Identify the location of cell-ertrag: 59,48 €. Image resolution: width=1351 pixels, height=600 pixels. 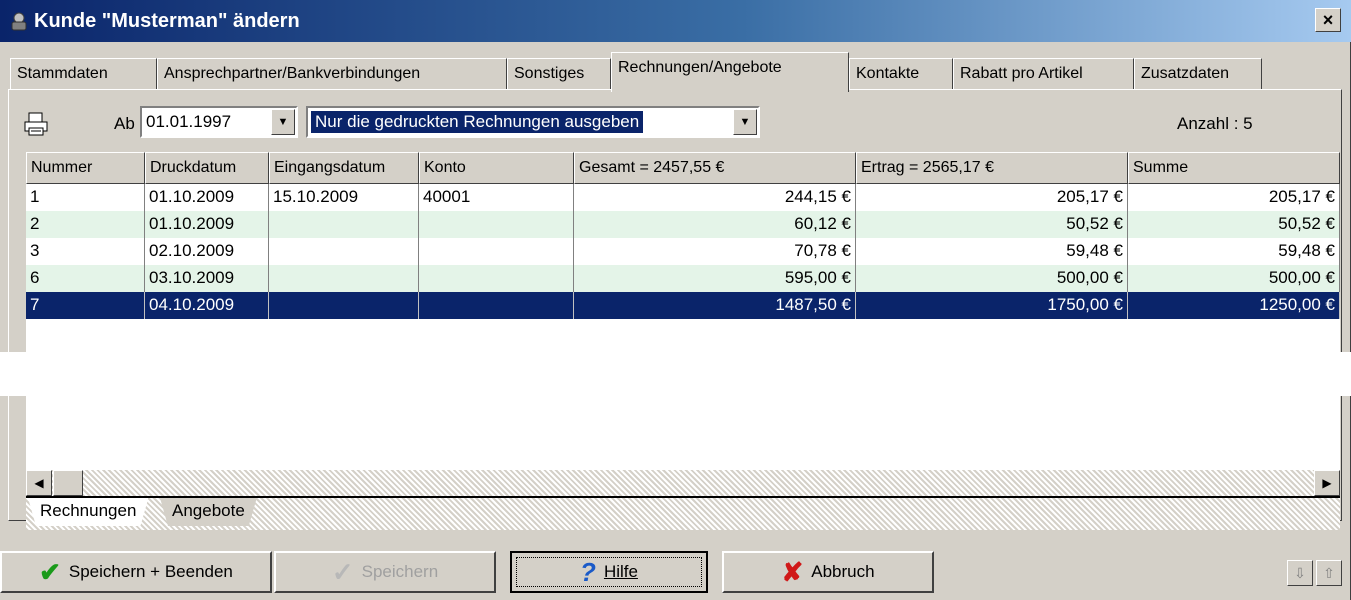
(992, 251).